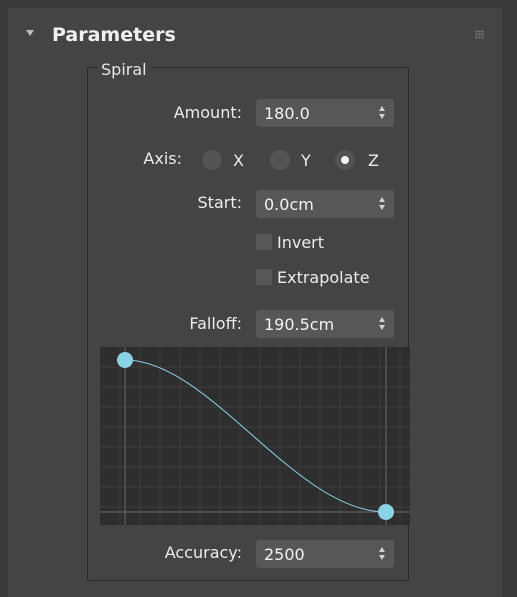  What do you see at coordinates (238, 160) in the screenshot?
I see `axis-x-label: X` at bounding box center [238, 160].